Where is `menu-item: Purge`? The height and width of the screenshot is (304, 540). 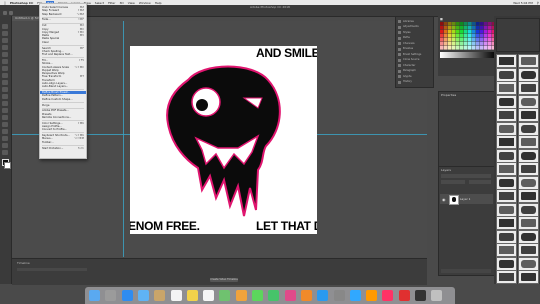 menu-item: Purge is located at coordinates (63, 105).